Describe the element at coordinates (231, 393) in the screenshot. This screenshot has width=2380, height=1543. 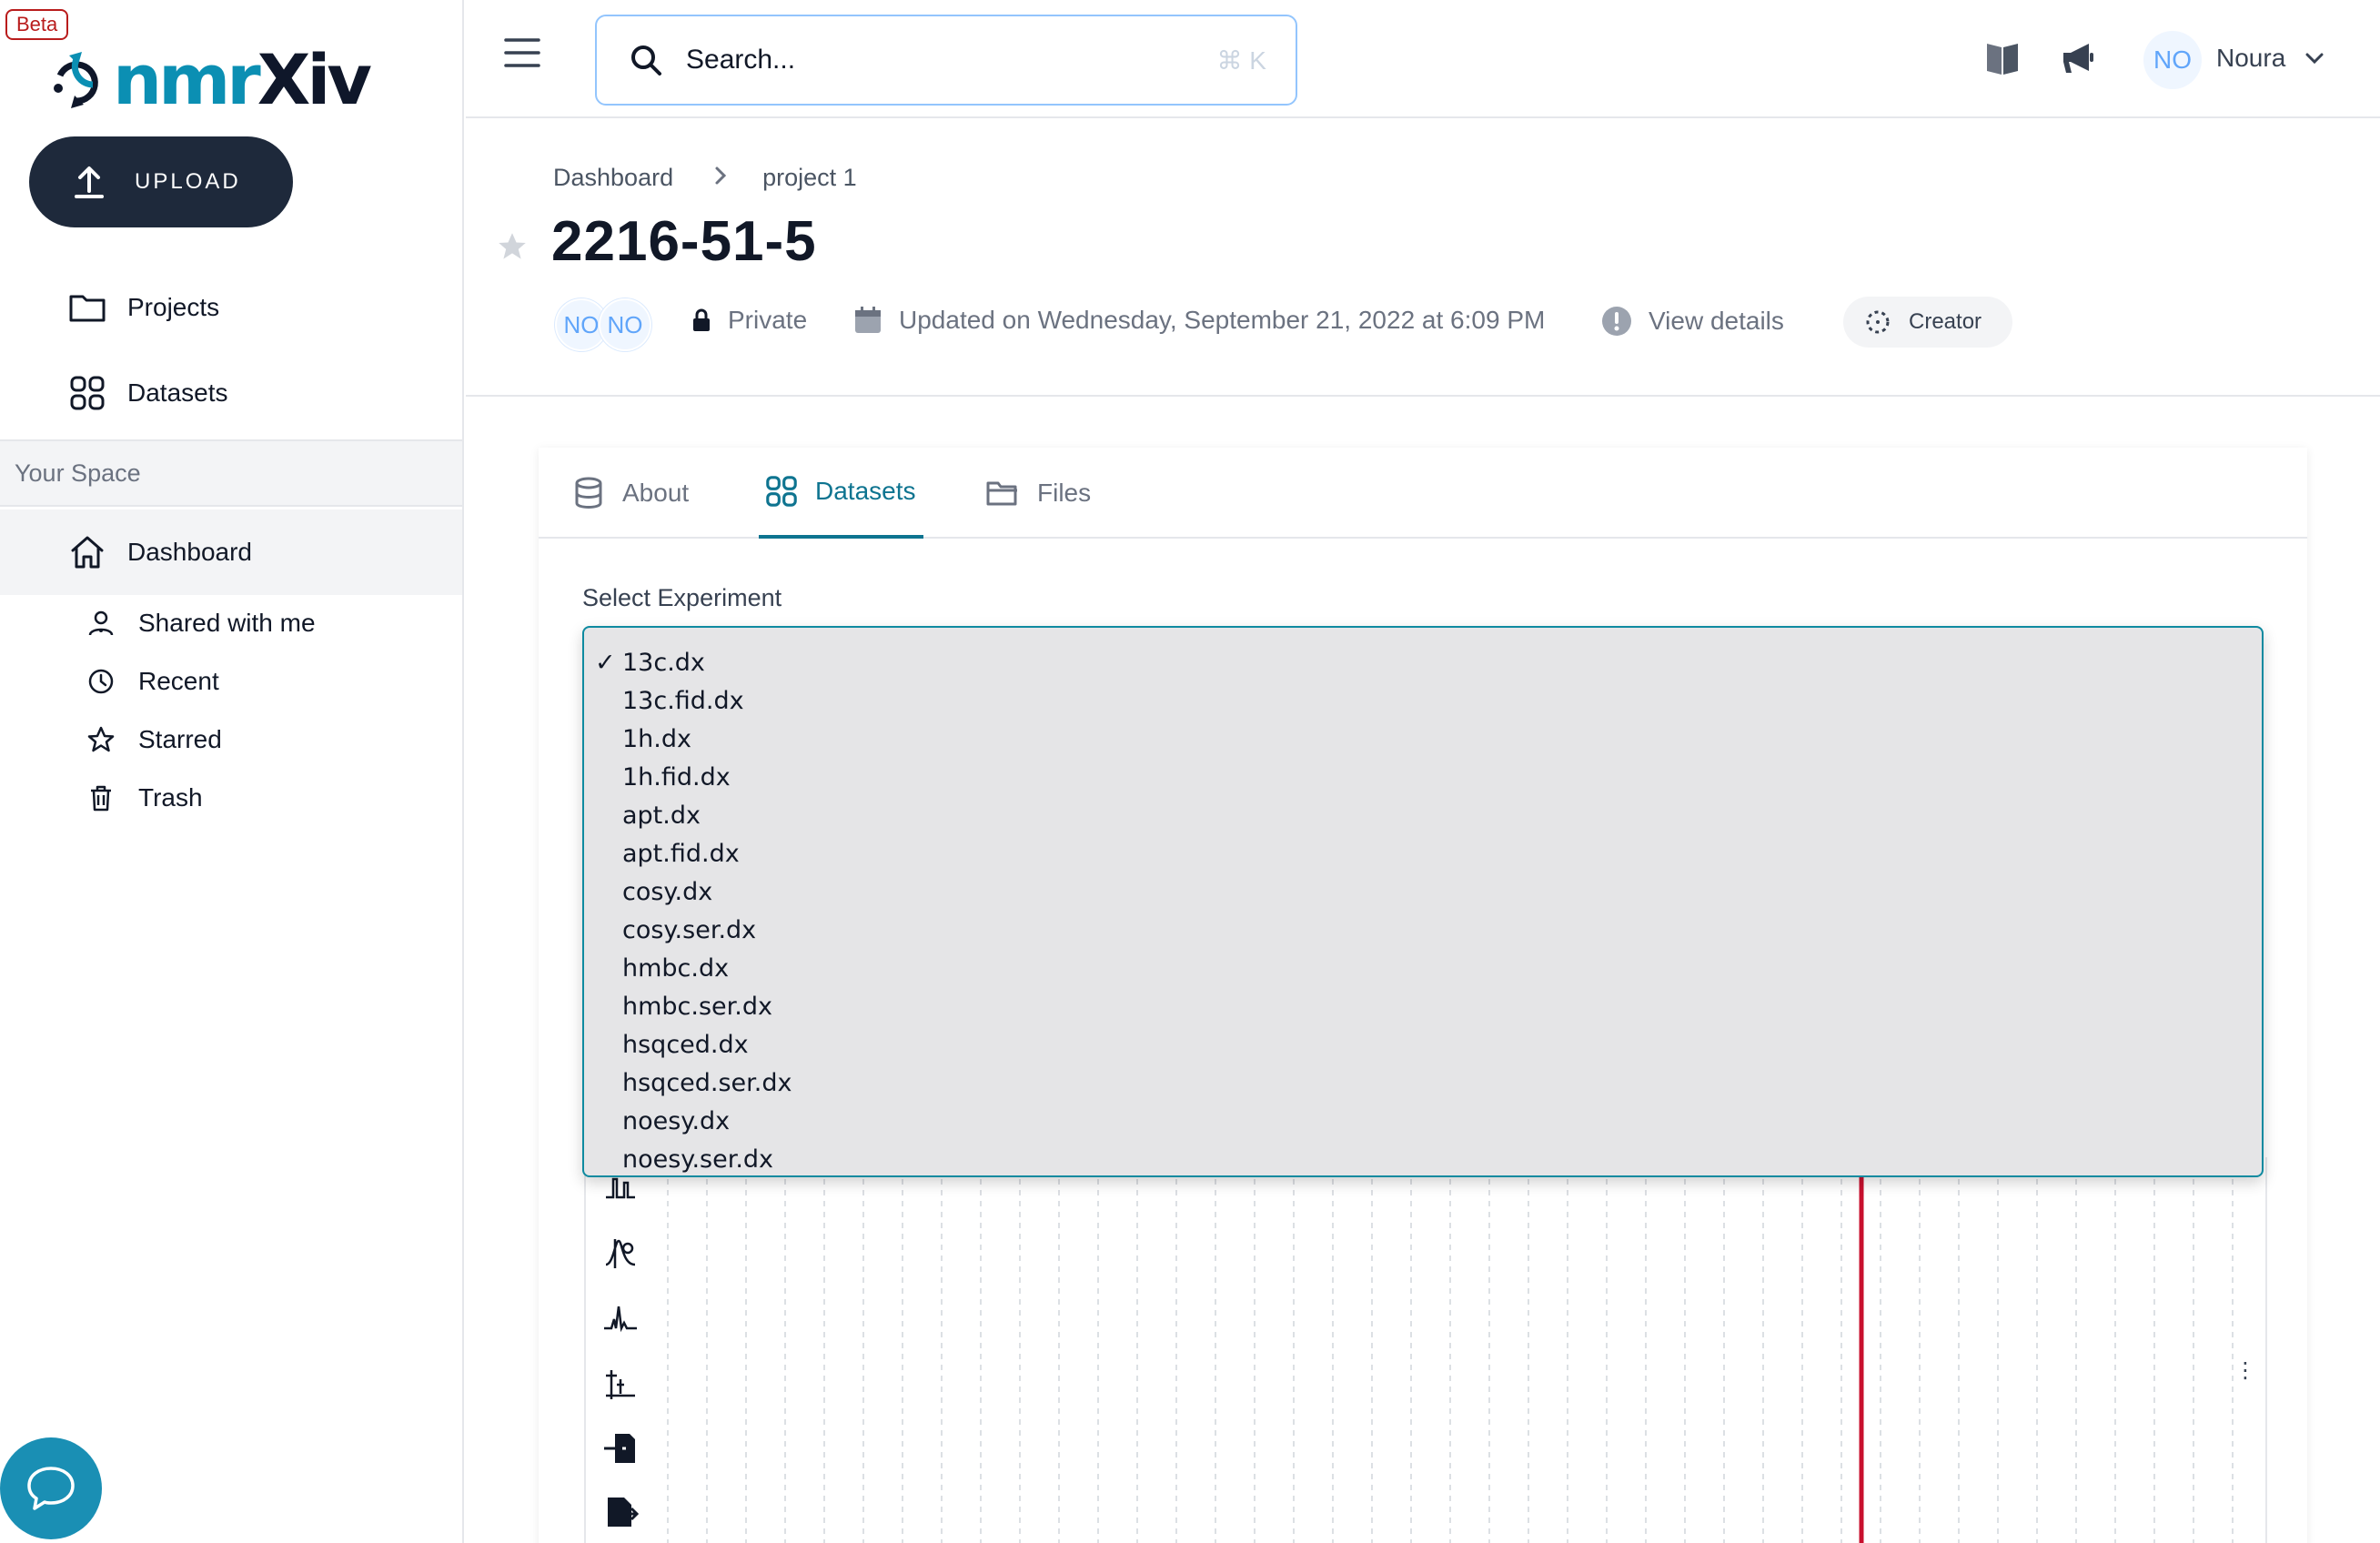
I see `sidebar-item-datasets: Datasets` at that location.